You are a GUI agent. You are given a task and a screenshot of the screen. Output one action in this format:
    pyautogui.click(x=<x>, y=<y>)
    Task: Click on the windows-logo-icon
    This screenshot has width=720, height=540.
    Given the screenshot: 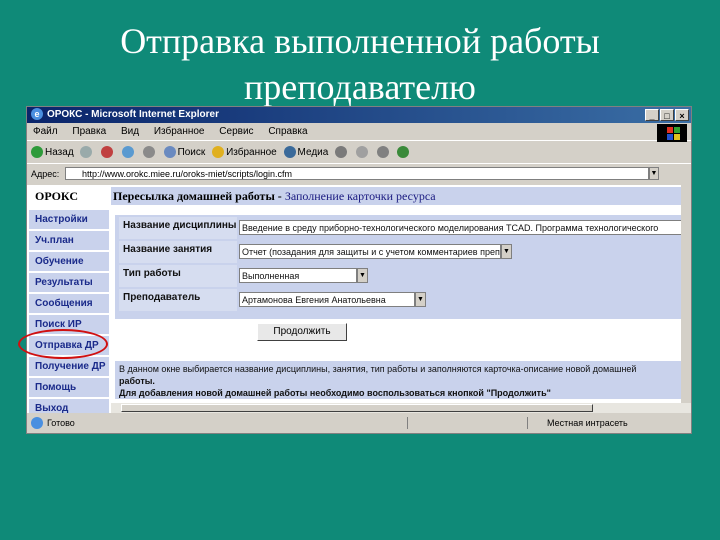 What is the action you would take?
    pyautogui.click(x=672, y=133)
    